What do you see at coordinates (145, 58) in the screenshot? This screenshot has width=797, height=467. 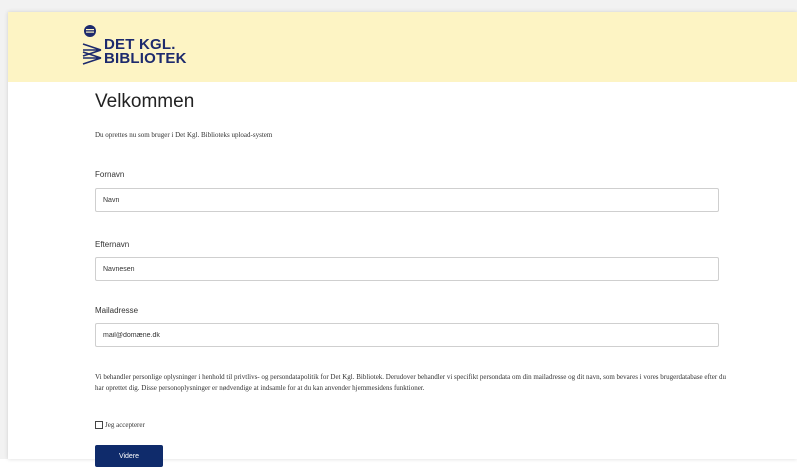 I see `logo-line-2: BIBLIOTEK` at bounding box center [145, 58].